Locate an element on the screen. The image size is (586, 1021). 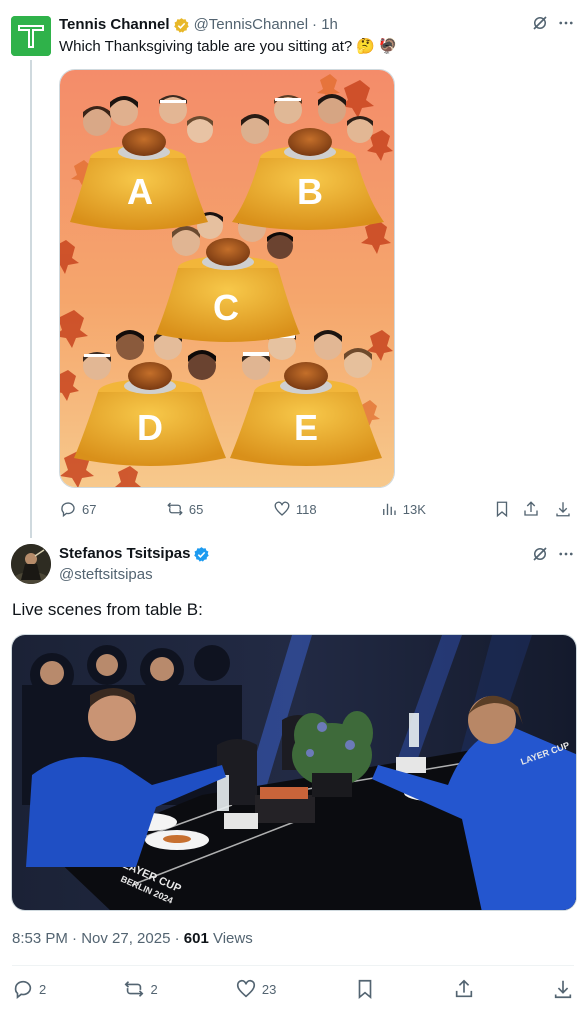
table-letter-b: B is located at coordinates (310, 191).